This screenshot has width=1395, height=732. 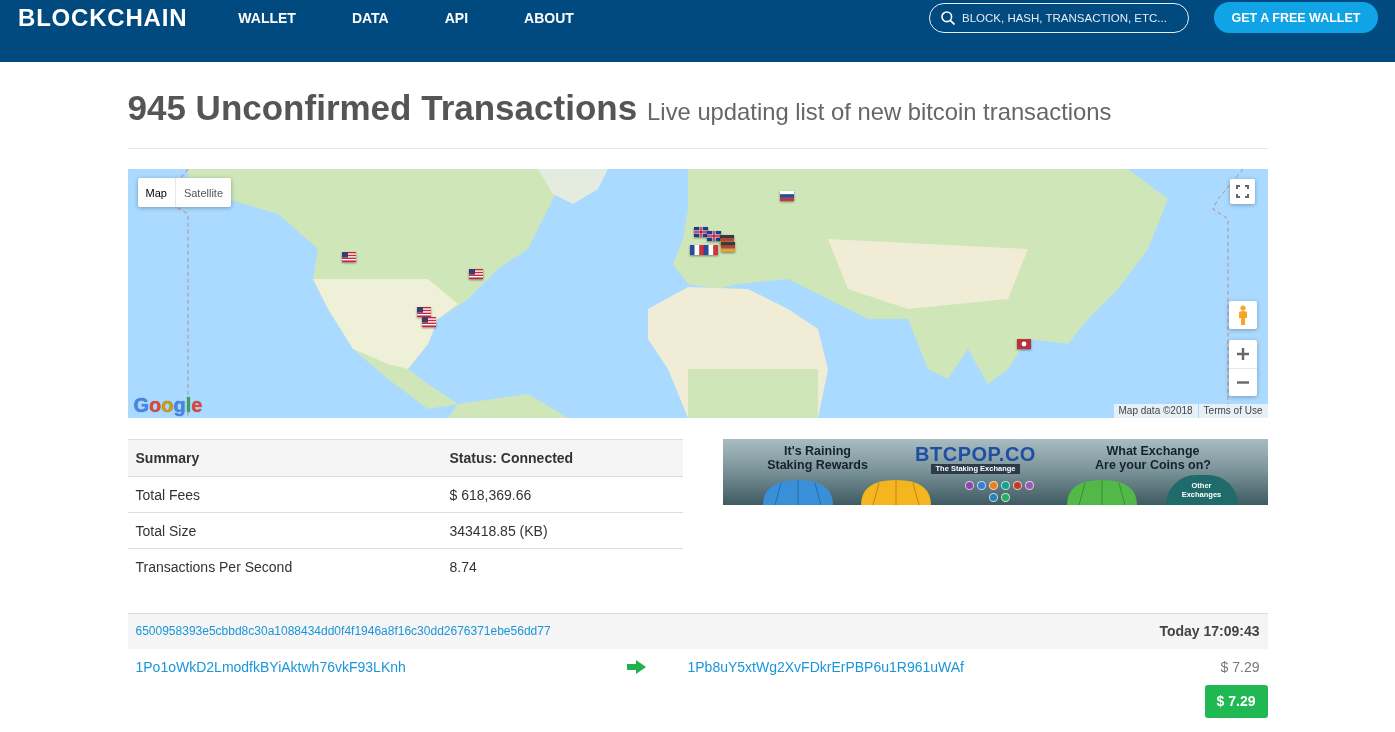 I want to click on nav-link: DATA, so click(x=370, y=17).